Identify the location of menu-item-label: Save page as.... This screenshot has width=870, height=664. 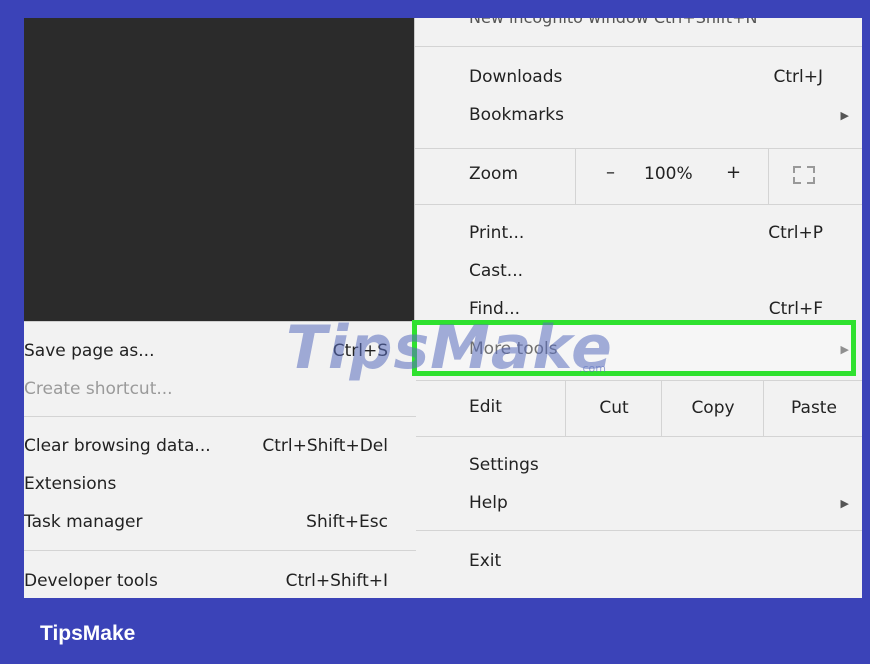
(89, 351).